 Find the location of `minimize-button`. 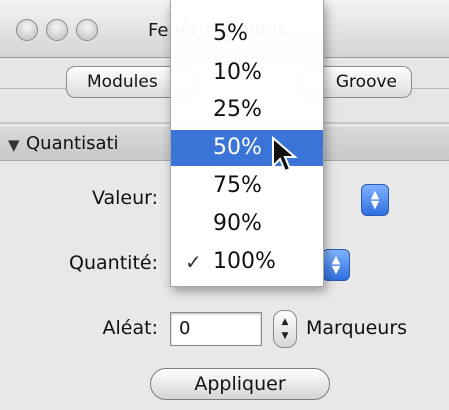

minimize-button is located at coordinates (57, 30).